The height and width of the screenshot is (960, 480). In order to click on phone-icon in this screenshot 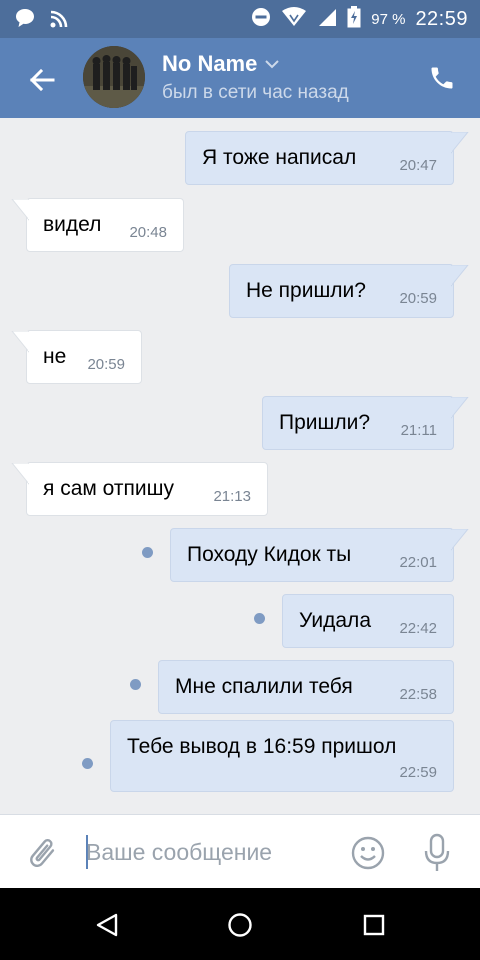, I will do `click(442, 78)`.